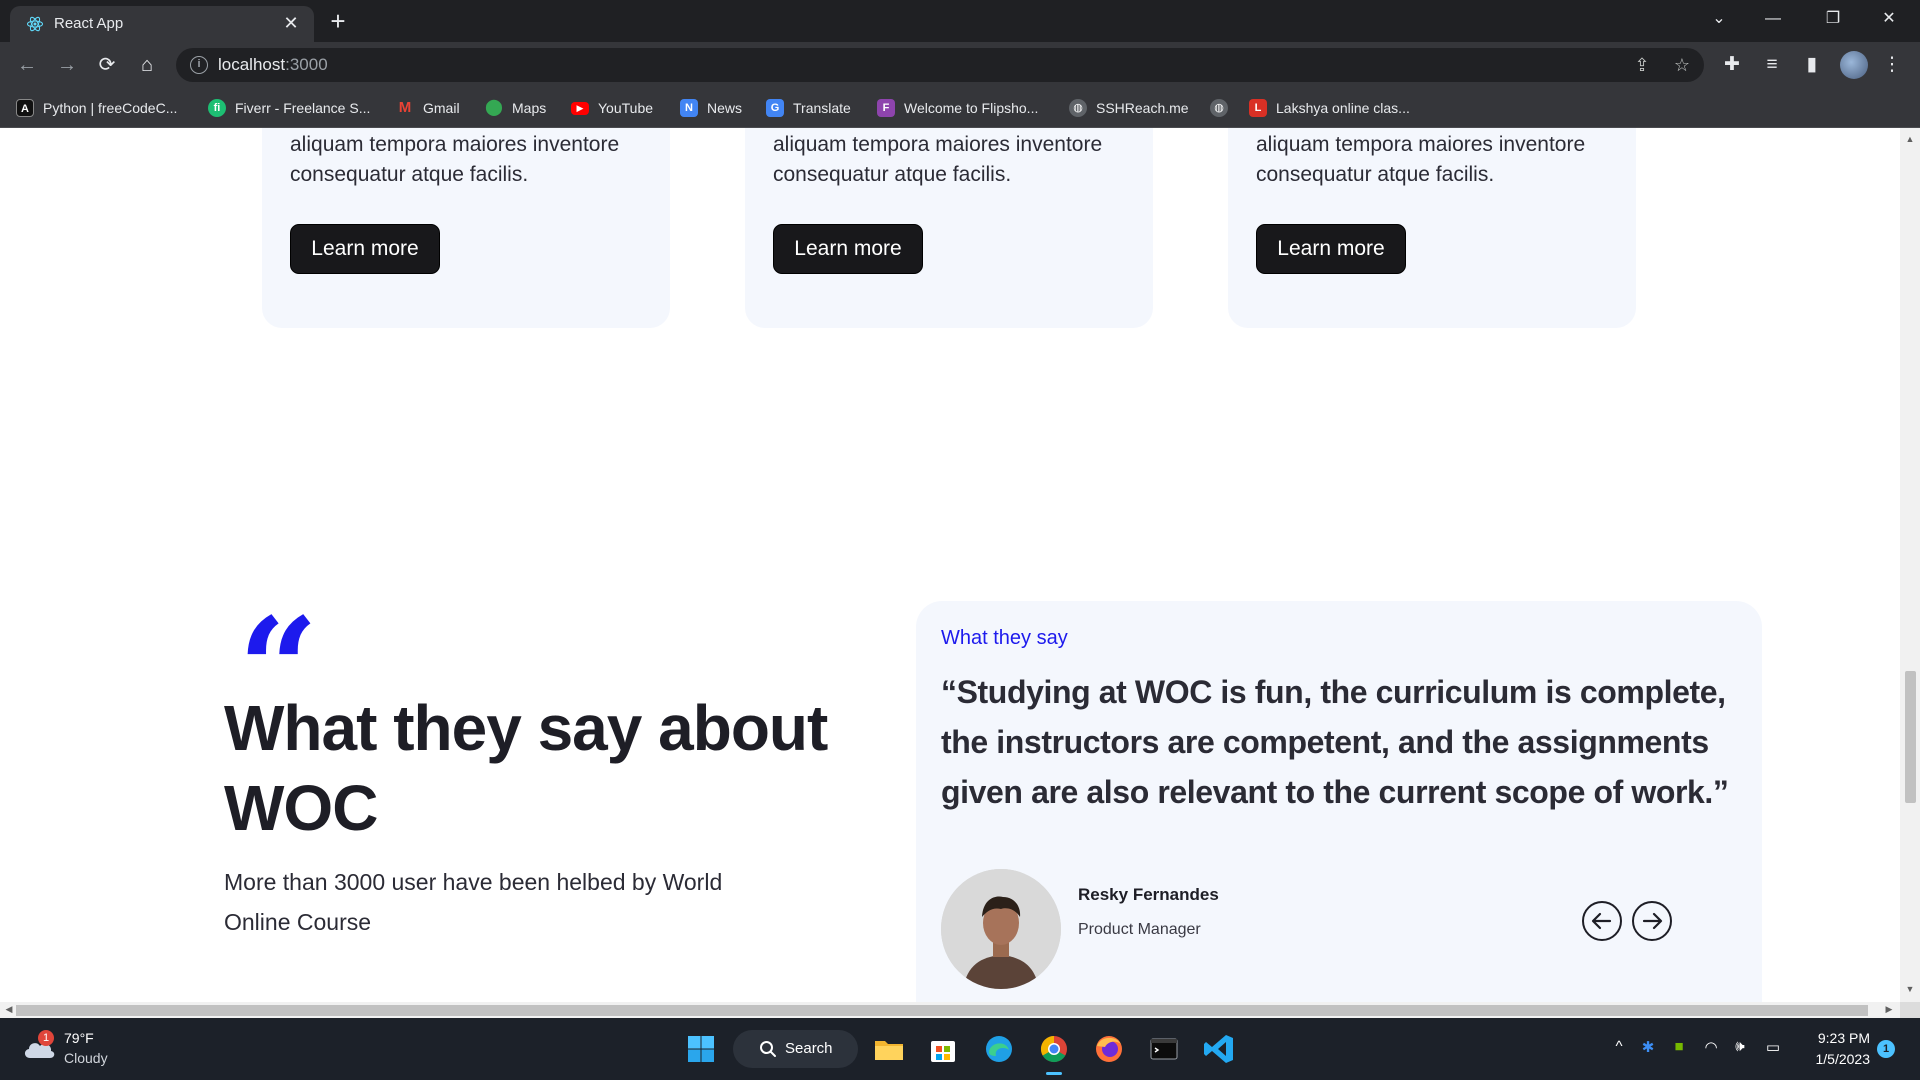 This screenshot has width=1920, height=1080. What do you see at coordinates (291, 23) in the screenshot?
I see `tab-close-icon: ✕` at bounding box center [291, 23].